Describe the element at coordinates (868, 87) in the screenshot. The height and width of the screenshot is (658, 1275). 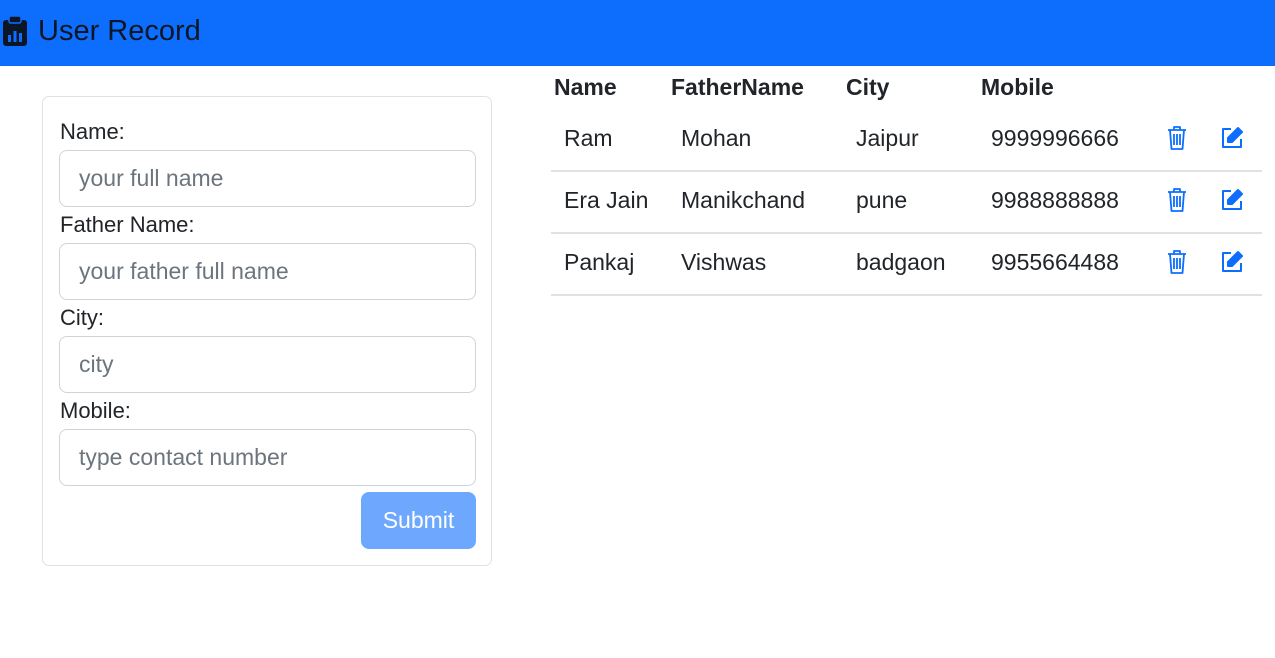
I see `column-header-city: City` at that location.